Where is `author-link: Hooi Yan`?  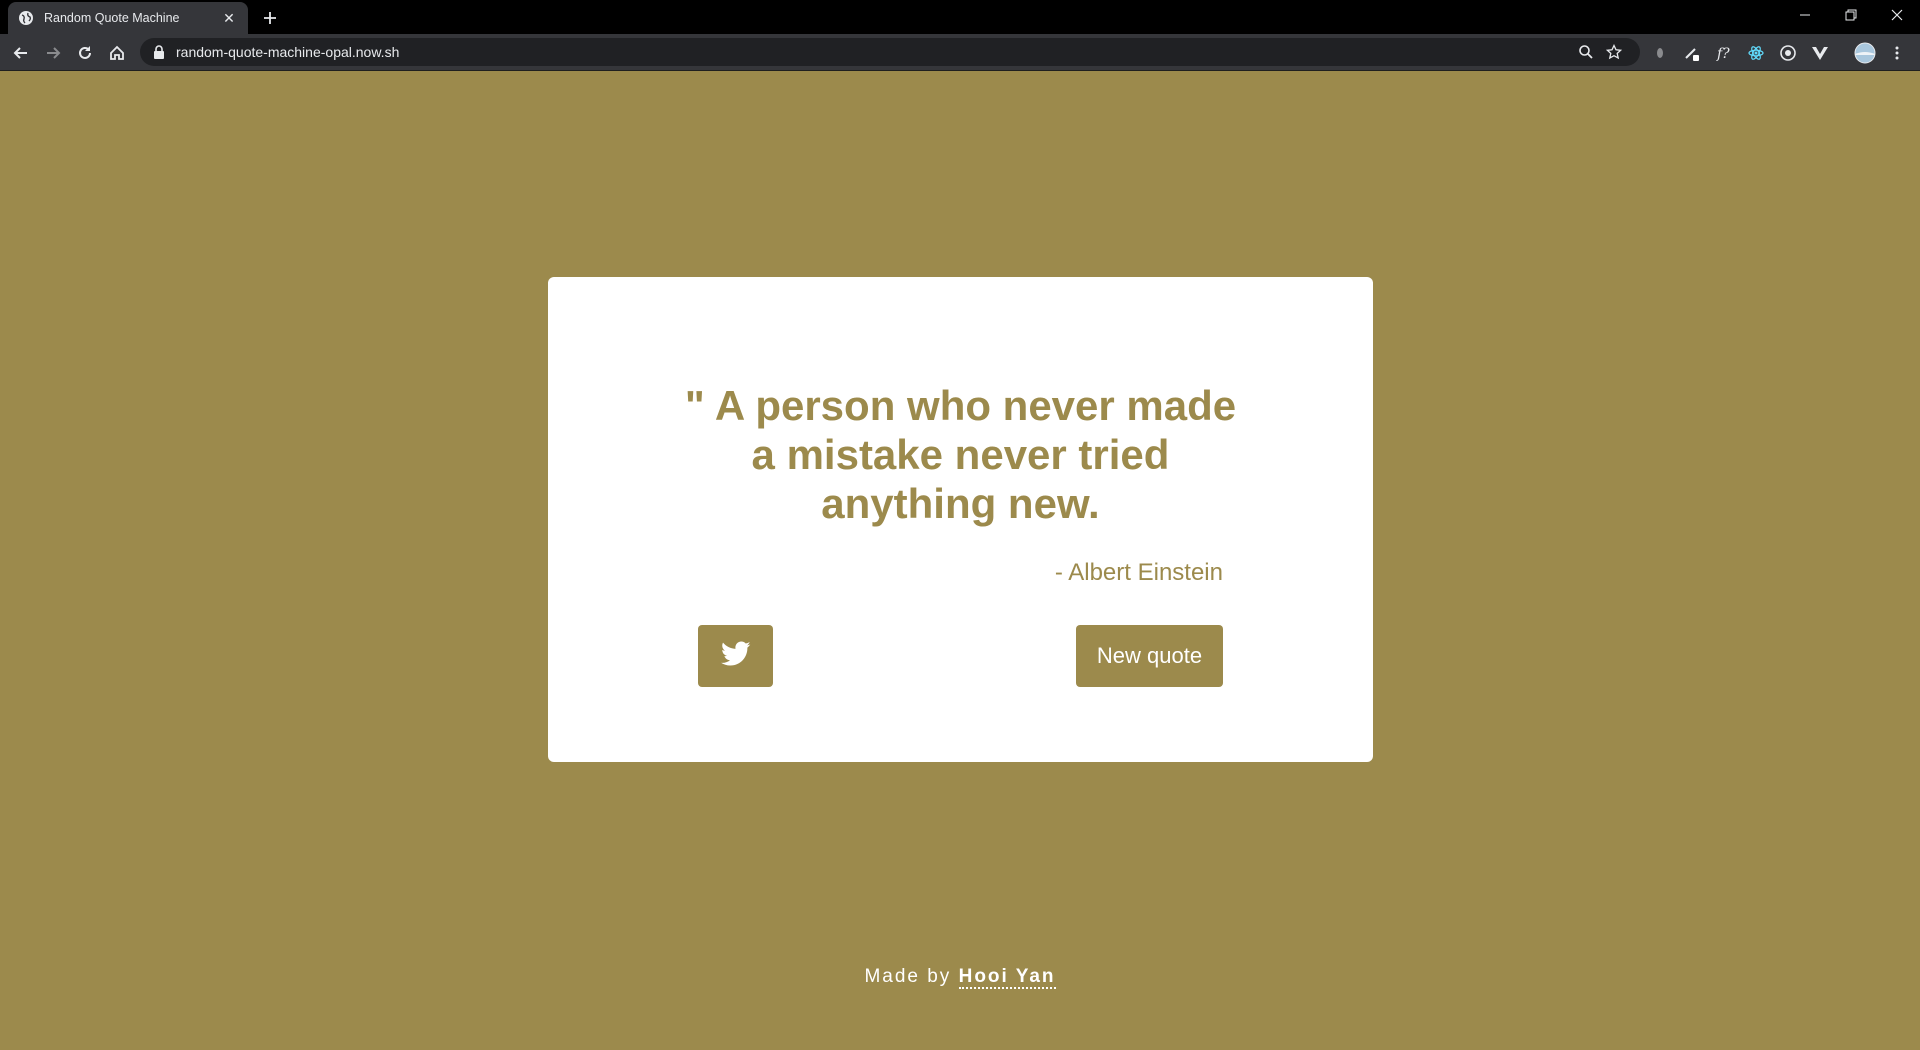
author-link: Hooi Yan is located at coordinates (1007, 977).